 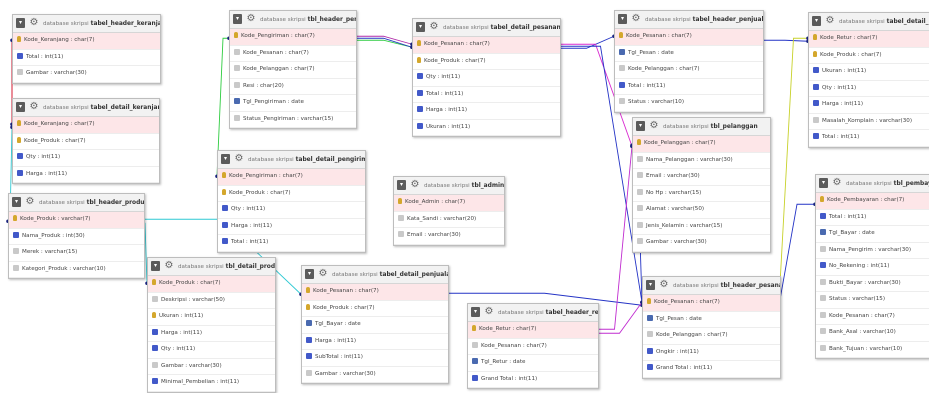 What do you see at coordinates (872, 284) in the screenshot?
I see `column-row: Bukti_Bayar : varchar(30)` at bounding box center [872, 284].